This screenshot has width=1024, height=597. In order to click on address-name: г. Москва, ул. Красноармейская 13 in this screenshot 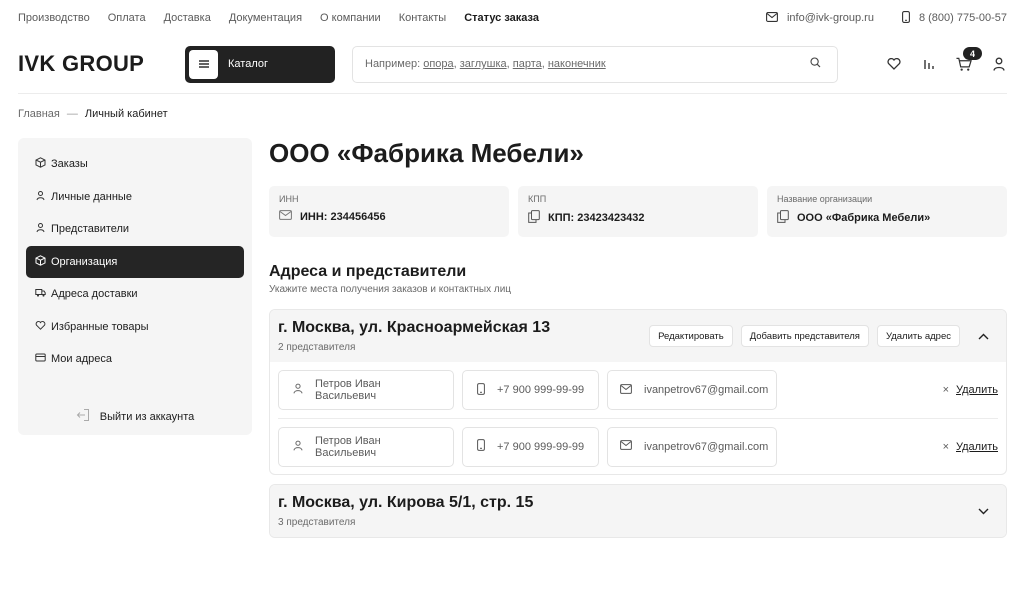, I will do `click(414, 327)`.